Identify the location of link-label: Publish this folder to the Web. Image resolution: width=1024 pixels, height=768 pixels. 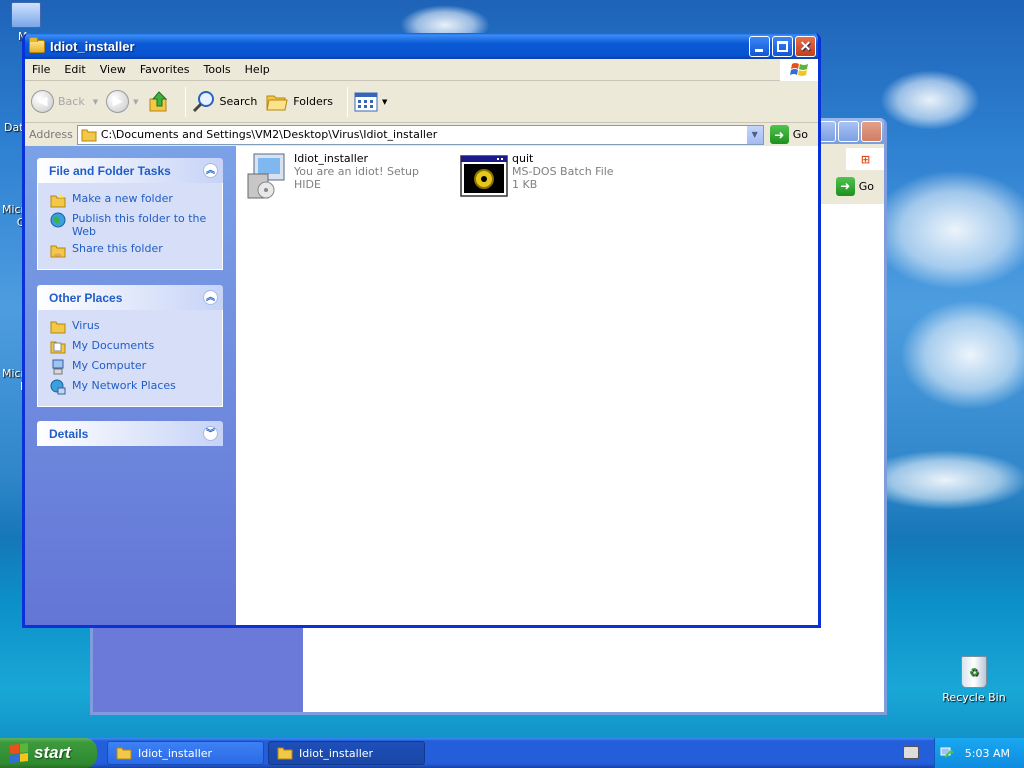
(139, 225).